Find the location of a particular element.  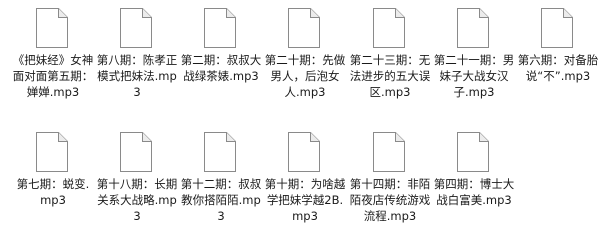

file-name: 第十二期：叔叔教你搭陌陌.mp3 is located at coordinates (221, 200).